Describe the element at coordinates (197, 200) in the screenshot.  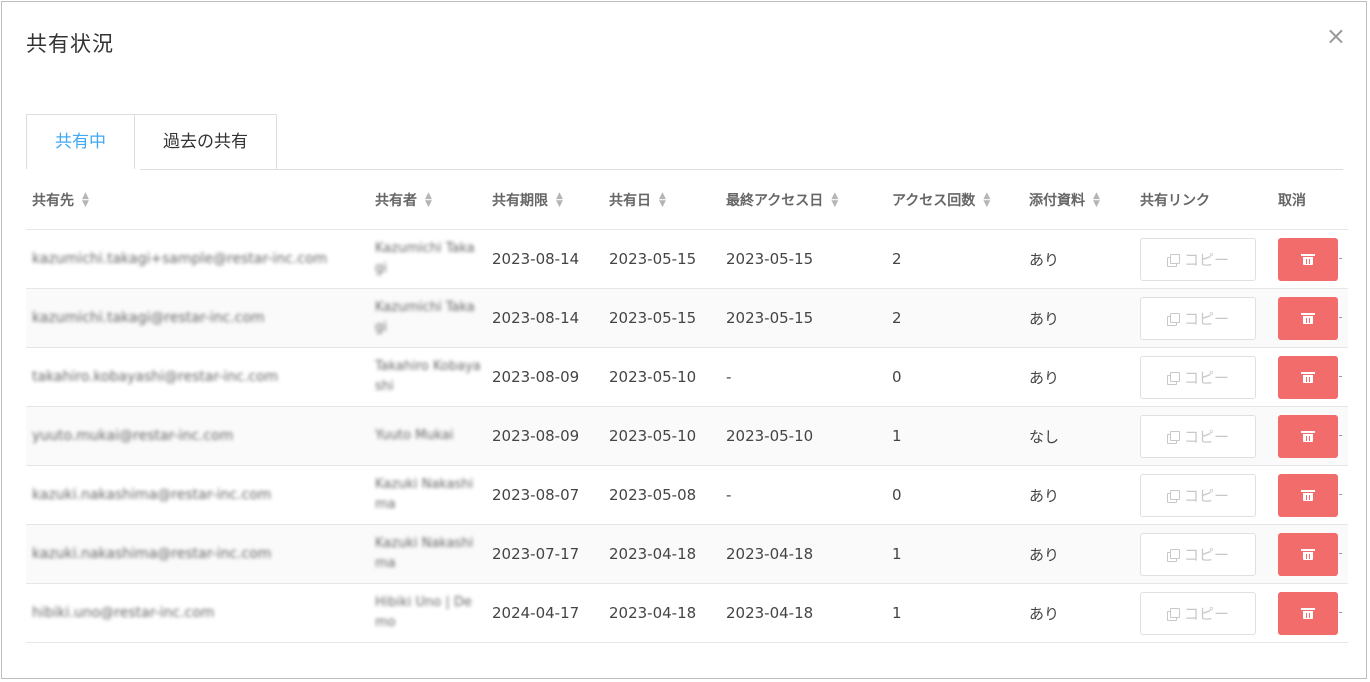
I see `header-email: 共有先 ▲ ▼` at that location.